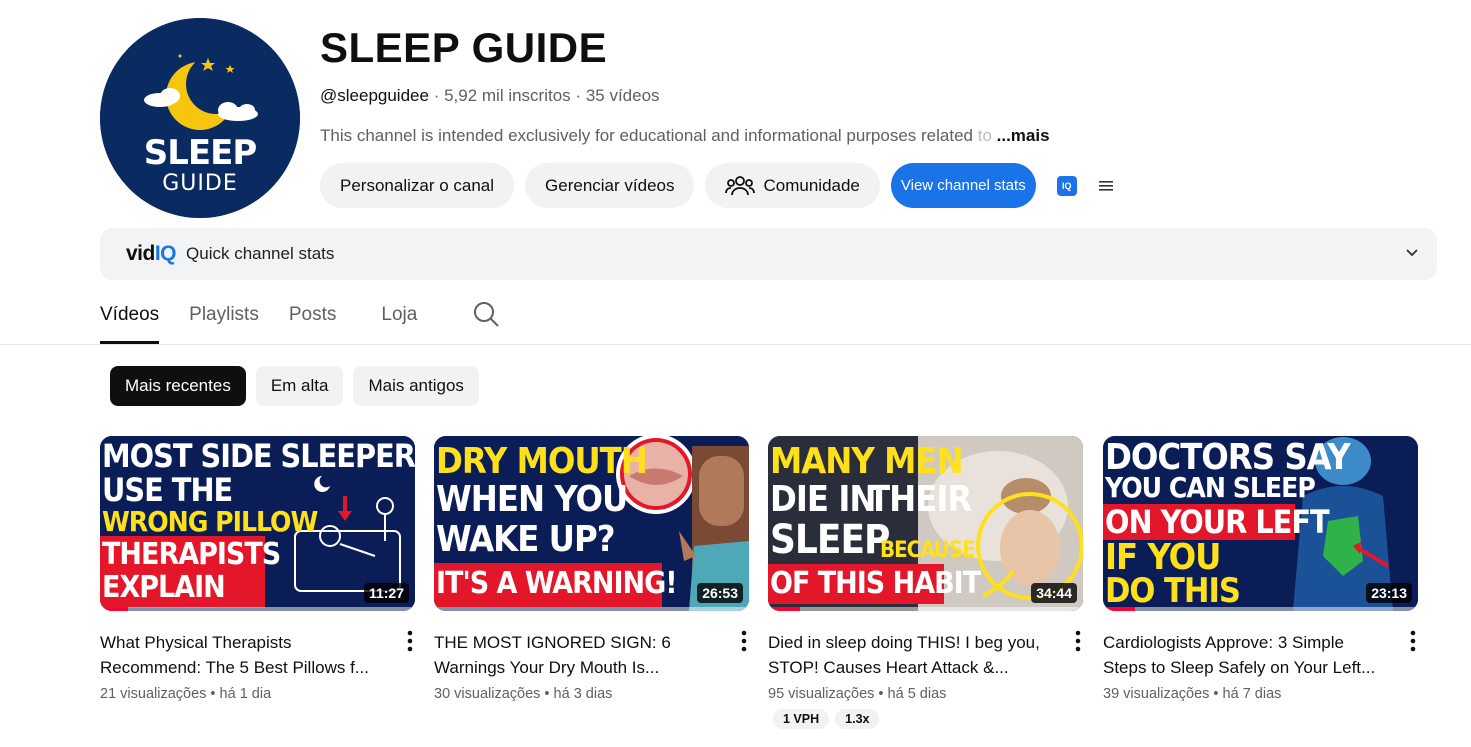 This screenshot has height=747, width=1471. Describe the element at coordinates (417, 185) in the screenshot. I see `customize-channel-button: Personalizar o canal` at that location.